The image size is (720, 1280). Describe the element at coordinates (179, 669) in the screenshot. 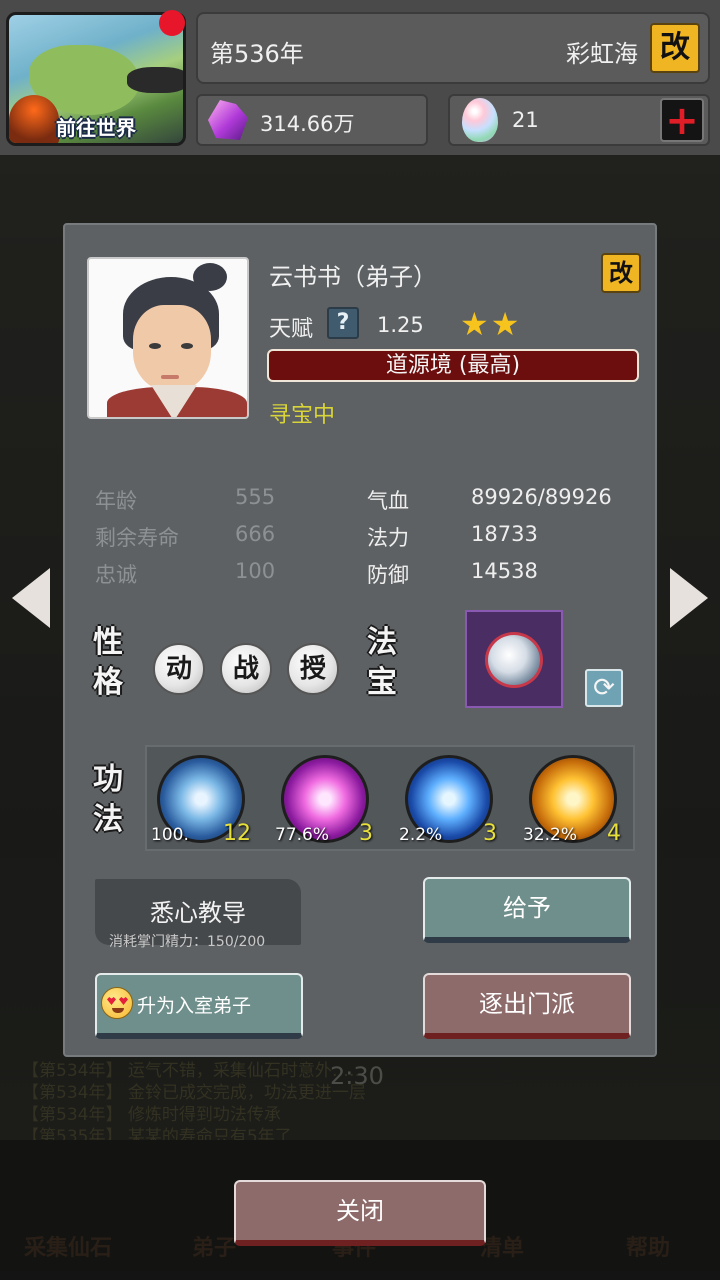

I see `trait-badge: 动` at that location.